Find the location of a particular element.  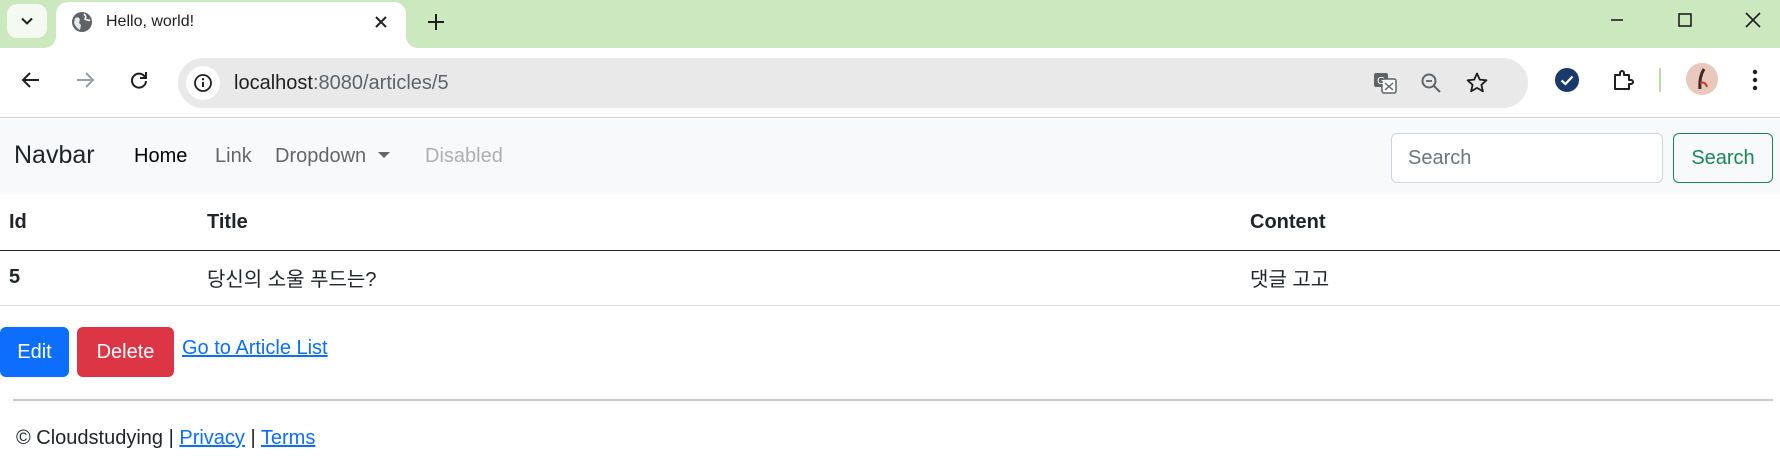

footer: © Cloudstudying | Privacy | Terms is located at coordinates (165, 438).